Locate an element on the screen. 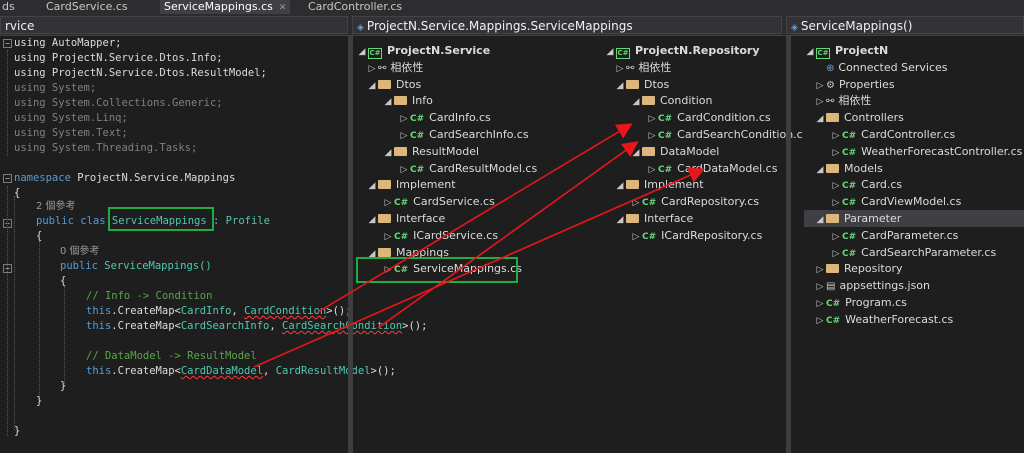 The height and width of the screenshot is (453, 1024). using-directive: using System; is located at coordinates (55, 88).